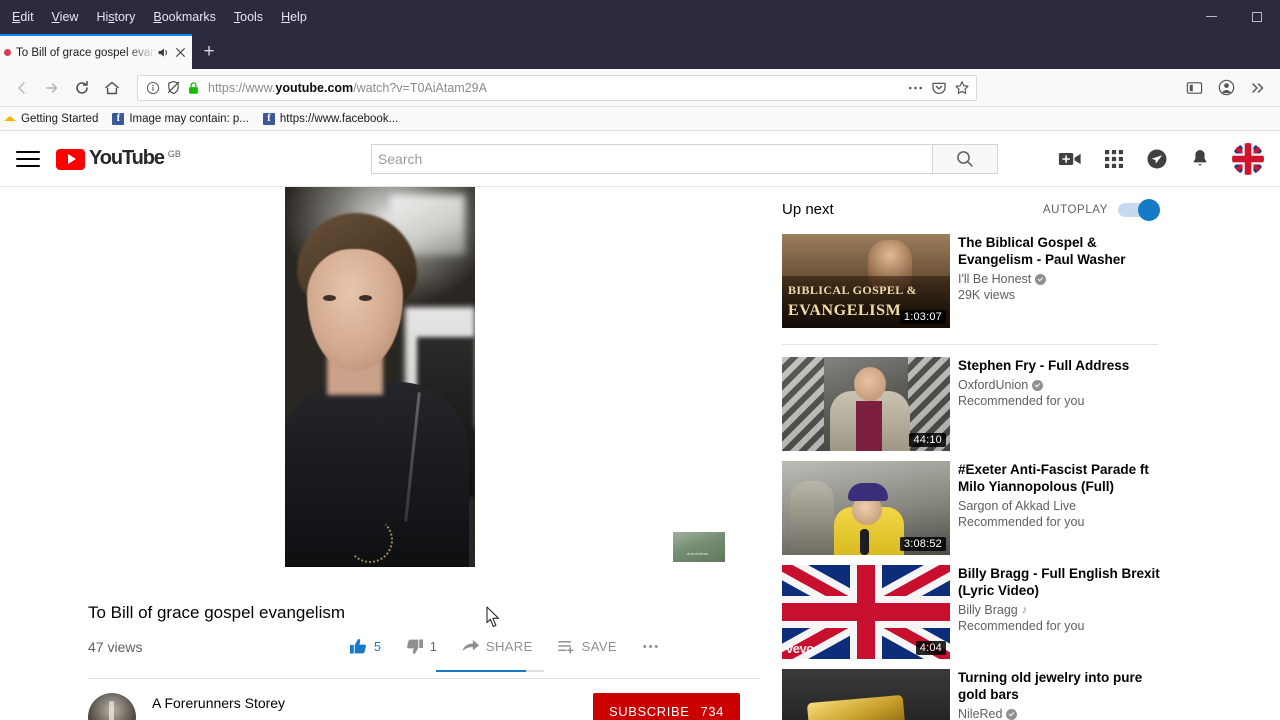  What do you see at coordinates (939, 88) in the screenshot?
I see `pocket-icon` at bounding box center [939, 88].